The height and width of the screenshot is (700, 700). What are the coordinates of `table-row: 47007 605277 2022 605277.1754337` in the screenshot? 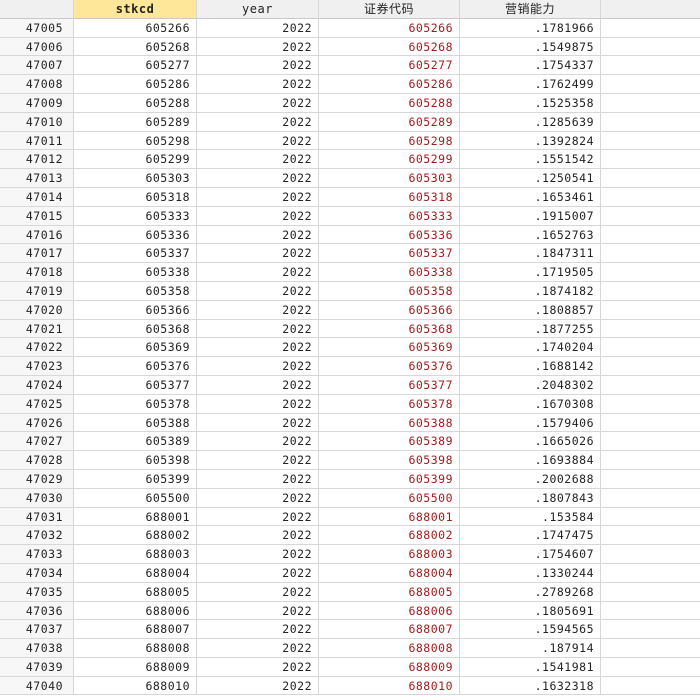 It's located at (350, 66).